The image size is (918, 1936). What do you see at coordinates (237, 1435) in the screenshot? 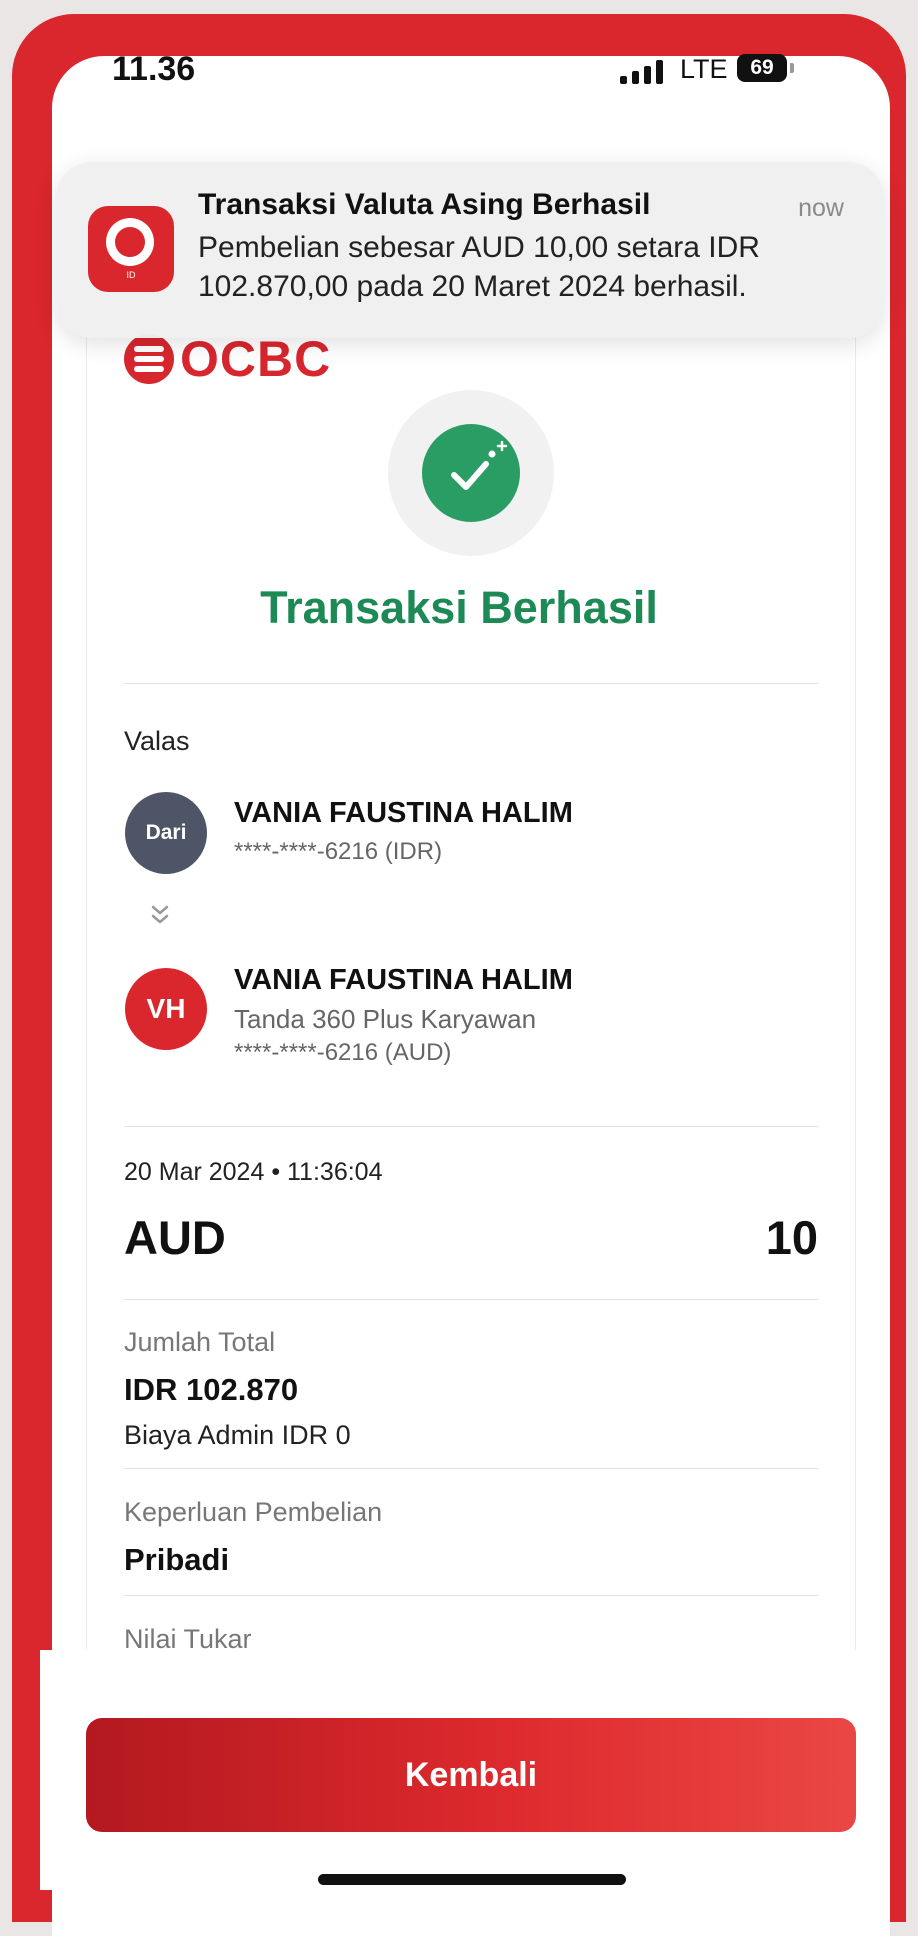
I see `admin-fee: Biaya Admin IDR 0` at bounding box center [237, 1435].